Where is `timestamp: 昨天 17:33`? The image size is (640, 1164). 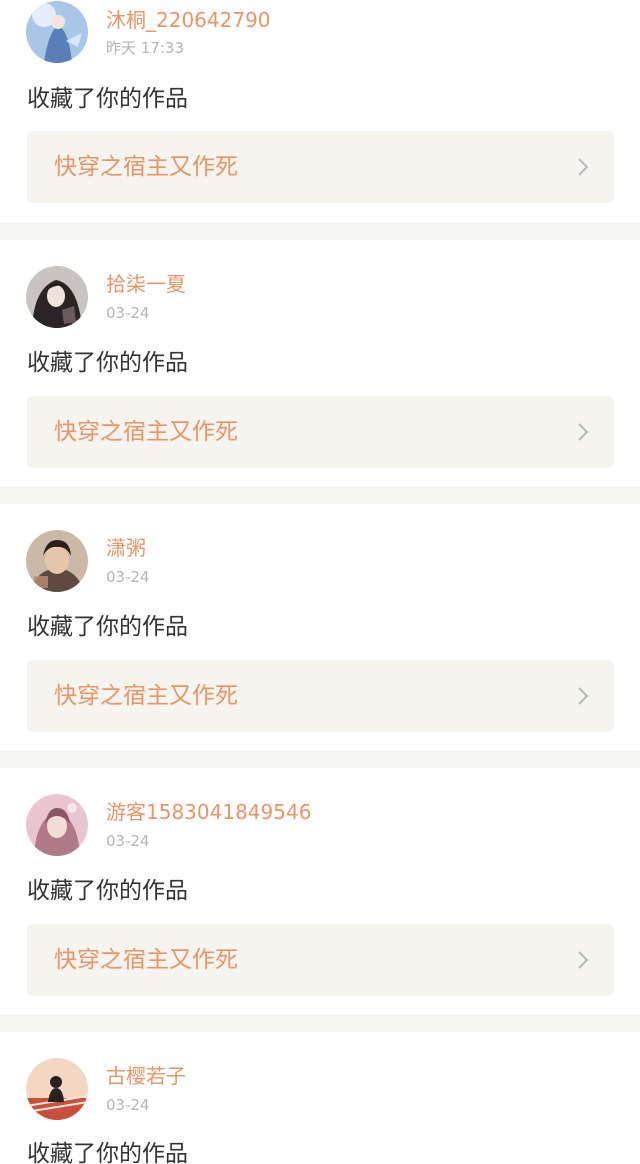
timestamp: 昨天 17:33 is located at coordinates (145, 48).